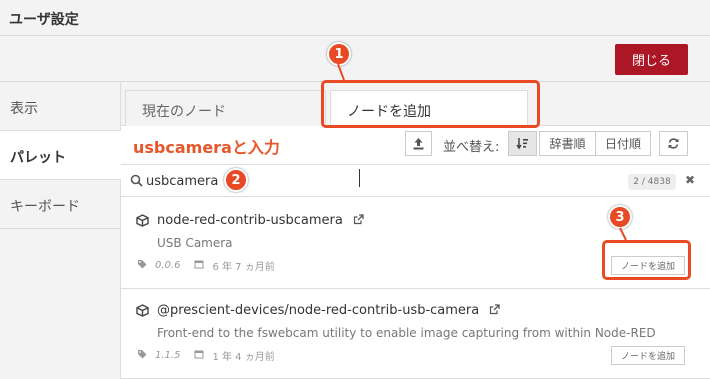  What do you see at coordinates (236, 180) in the screenshot?
I see `step-callout: 2` at bounding box center [236, 180].